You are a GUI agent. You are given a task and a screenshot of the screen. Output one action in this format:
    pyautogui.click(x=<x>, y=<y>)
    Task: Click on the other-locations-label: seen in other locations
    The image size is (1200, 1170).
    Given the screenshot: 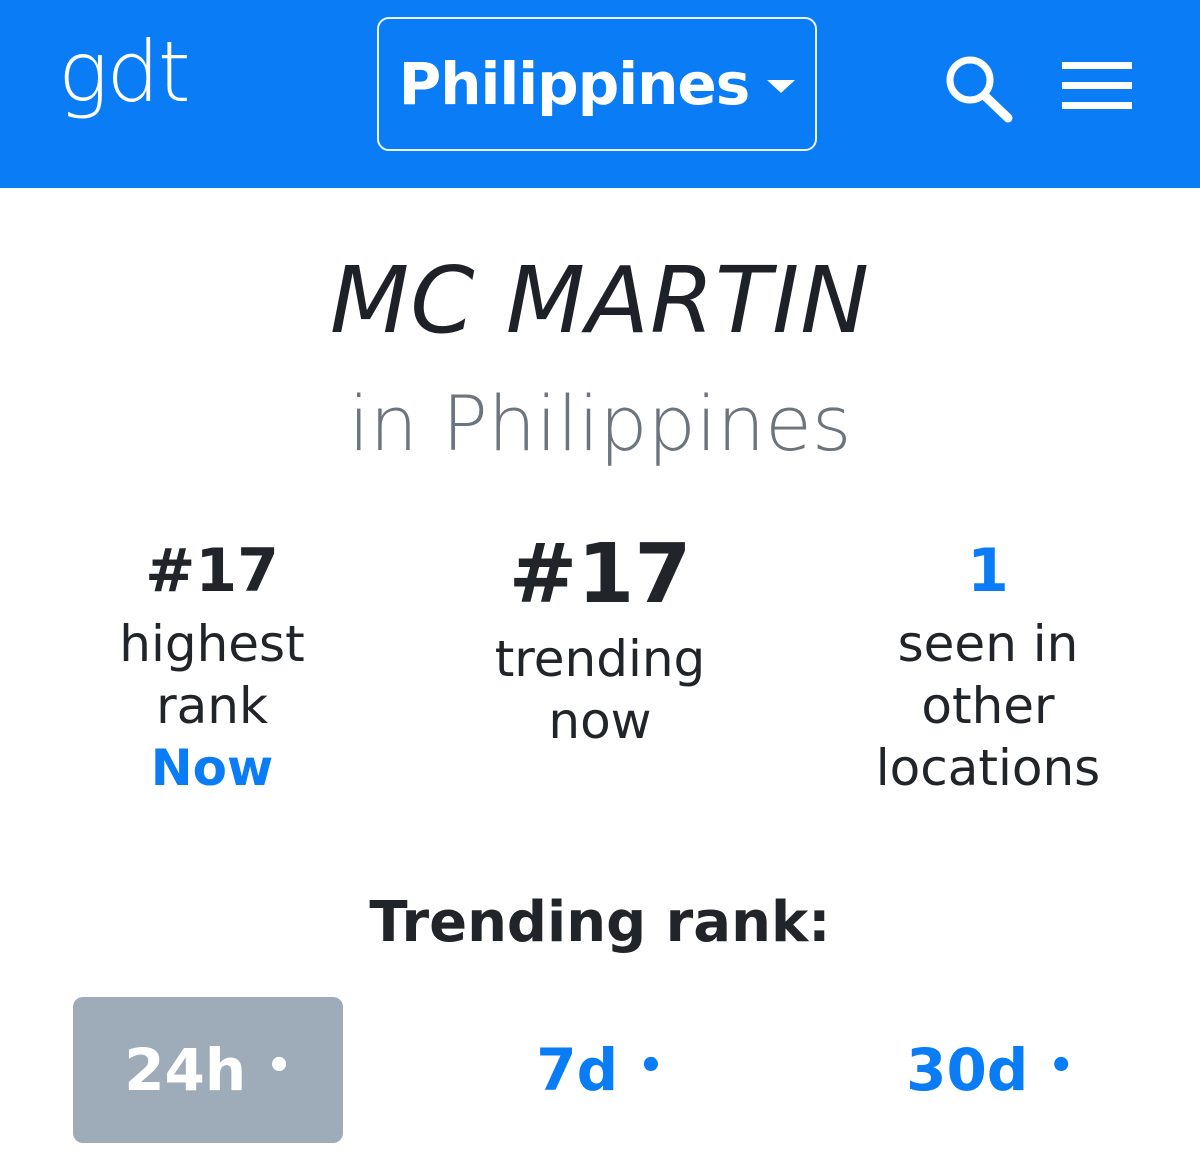 What is the action you would take?
    pyautogui.click(x=988, y=706)
    